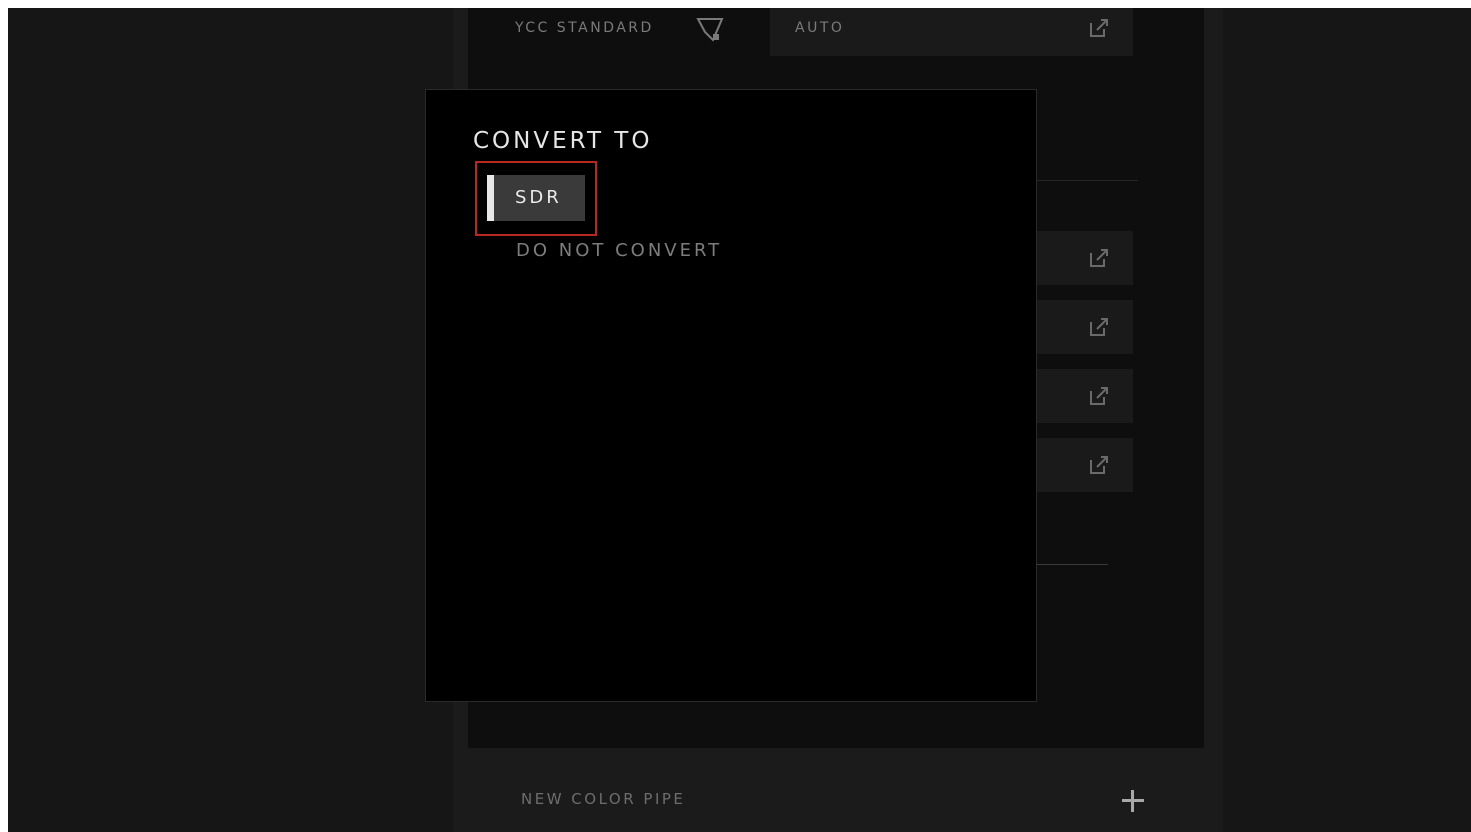 This screenshot has width=1471, height=832. Describe the element at coordinates (584, 28) in the screenshot. I see `ycc-standard-label: YCC STANDARD` at that location.